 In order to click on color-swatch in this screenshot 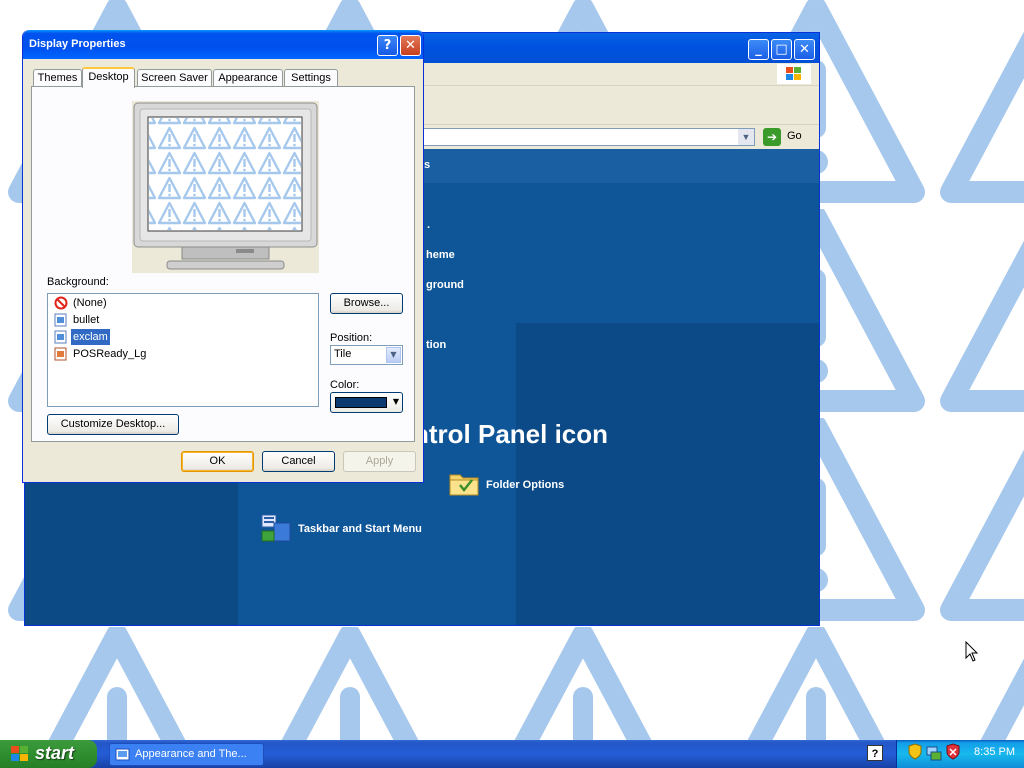, I will do `click(361, 402)`.